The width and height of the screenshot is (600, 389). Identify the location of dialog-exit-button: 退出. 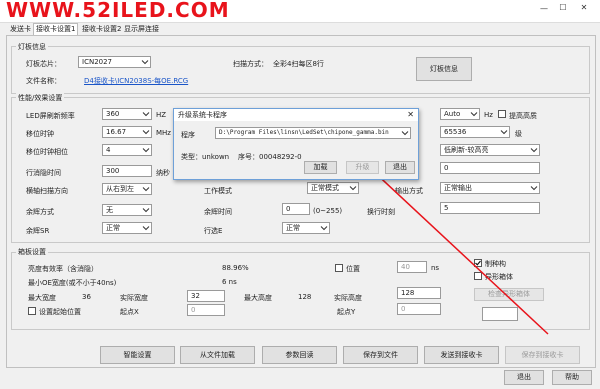
(400, 167).